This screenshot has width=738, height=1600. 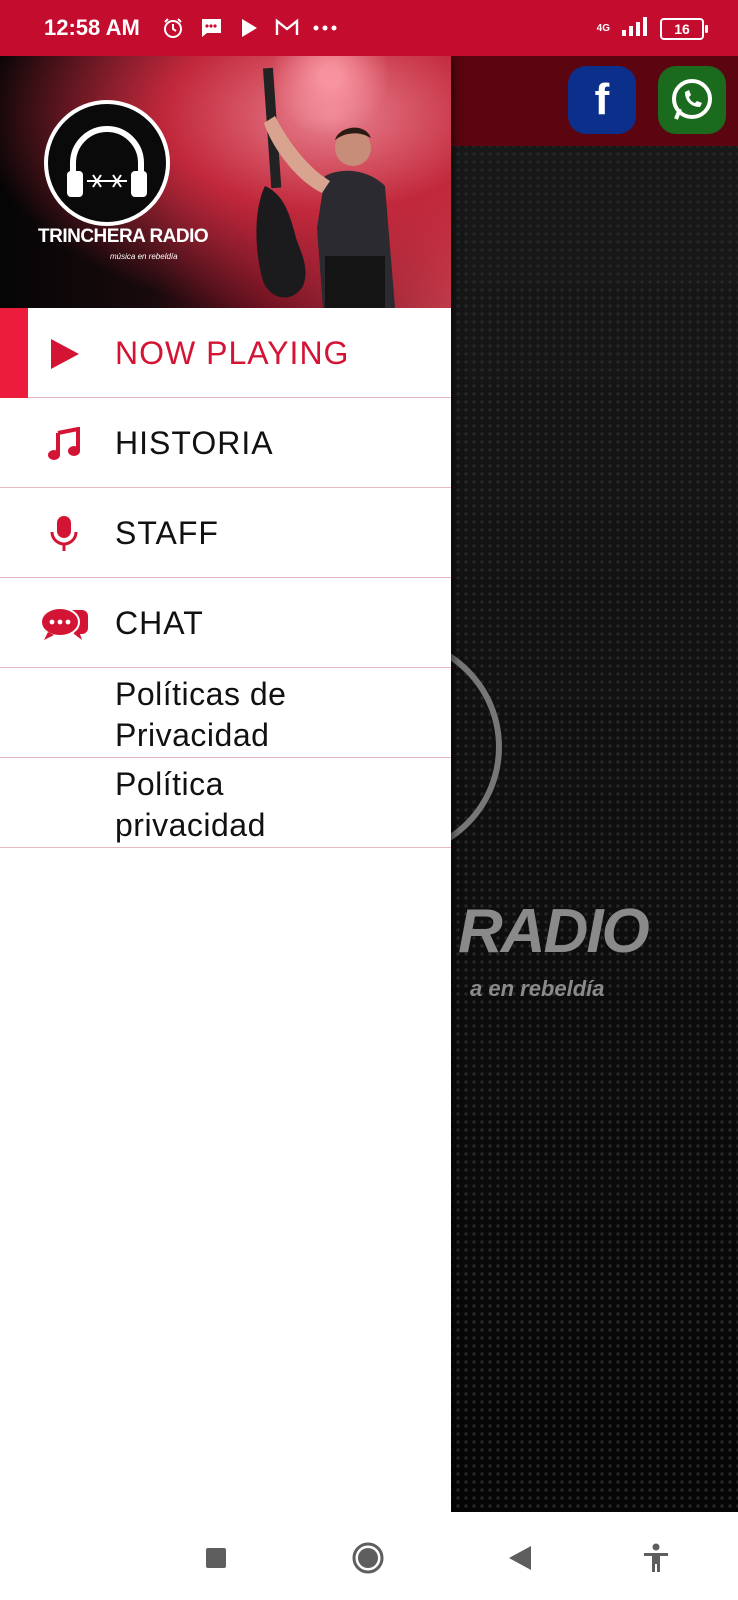 I want to click on menu-item-politica-privacidad: Política privacidad, so click(x=225, y=803).